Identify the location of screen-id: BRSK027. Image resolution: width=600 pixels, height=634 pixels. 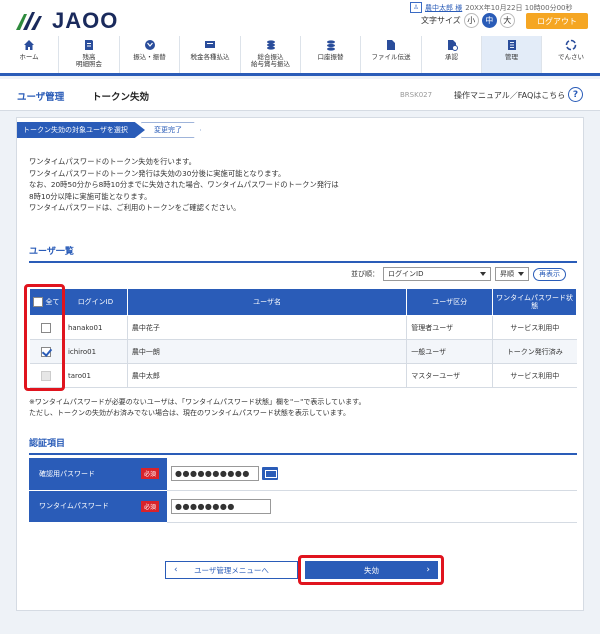
(416, 95).